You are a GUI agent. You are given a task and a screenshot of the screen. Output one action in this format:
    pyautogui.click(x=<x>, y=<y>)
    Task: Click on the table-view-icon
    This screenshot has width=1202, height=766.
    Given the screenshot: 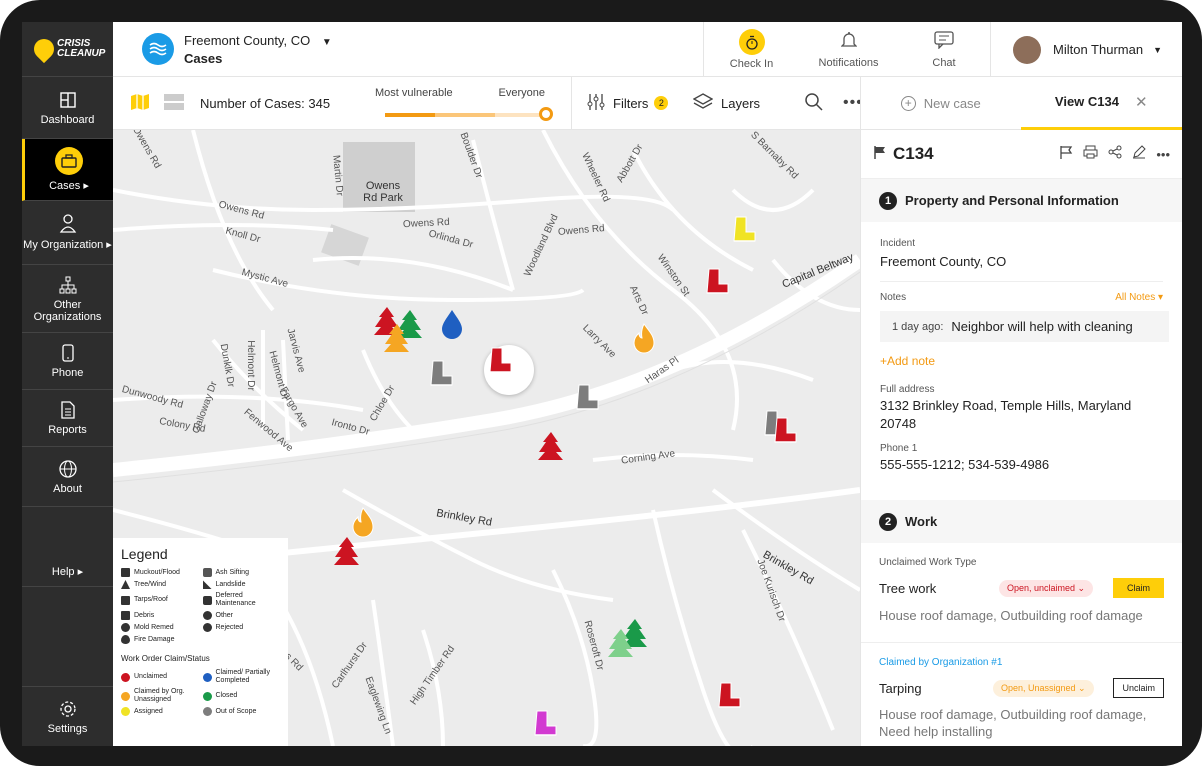 What is the action you would take?
    pyautogui.click(x=174, y=103)
    